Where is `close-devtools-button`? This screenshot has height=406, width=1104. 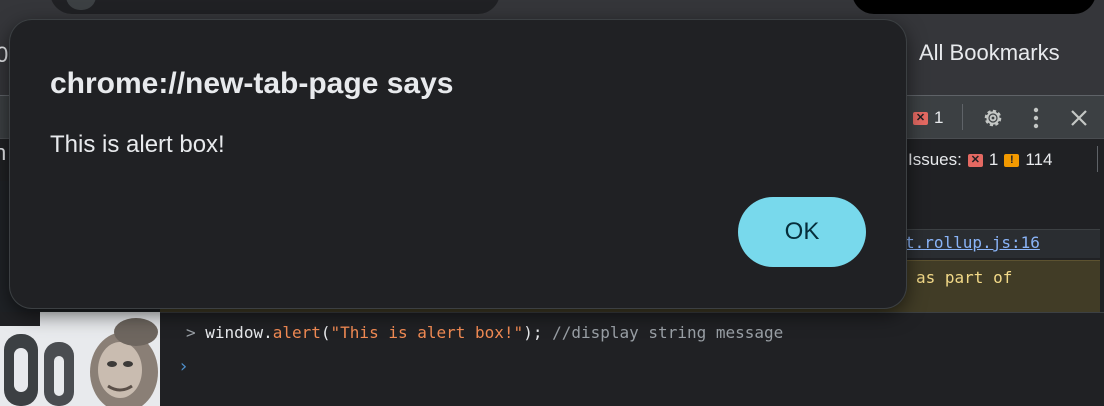
close-devtools-button is located at coordinates (1079, 118).